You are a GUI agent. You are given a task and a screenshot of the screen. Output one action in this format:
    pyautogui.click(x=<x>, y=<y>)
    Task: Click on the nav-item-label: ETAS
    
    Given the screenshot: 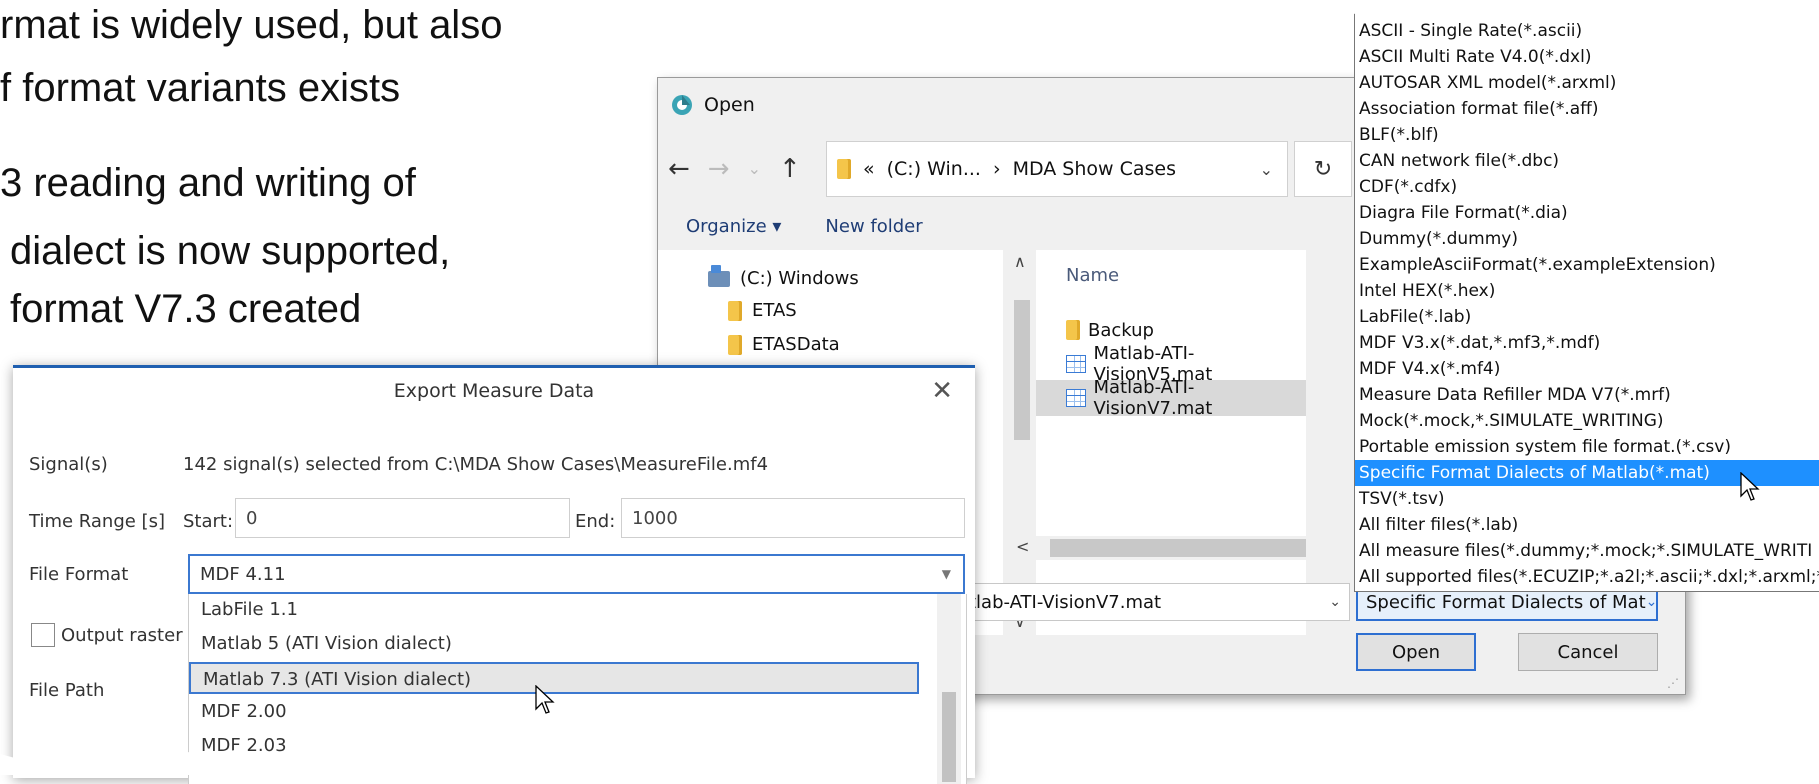 What is the action you would take?
    pyautogui.click(x=774, y=310)
    